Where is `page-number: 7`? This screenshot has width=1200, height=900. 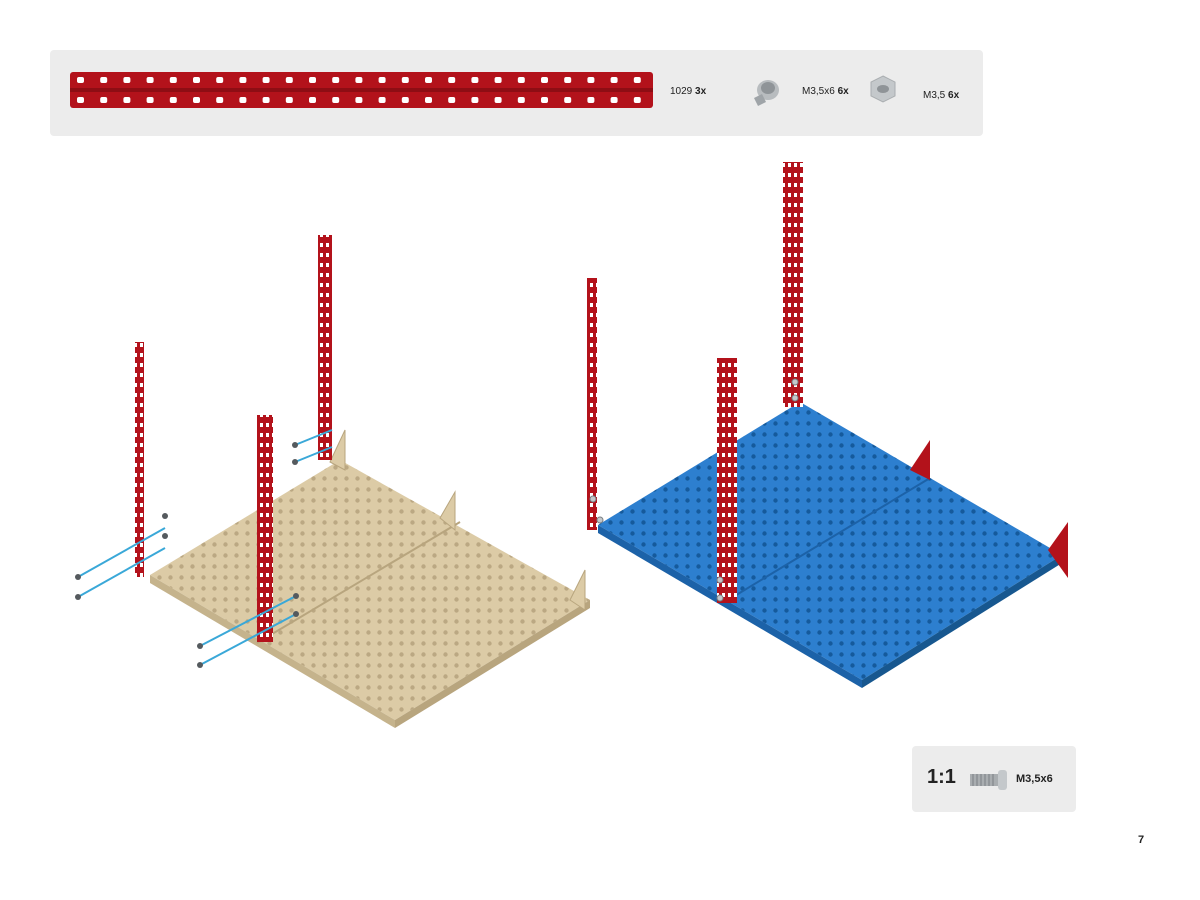 page-number: 7 is located at coordinates (1141, 840).